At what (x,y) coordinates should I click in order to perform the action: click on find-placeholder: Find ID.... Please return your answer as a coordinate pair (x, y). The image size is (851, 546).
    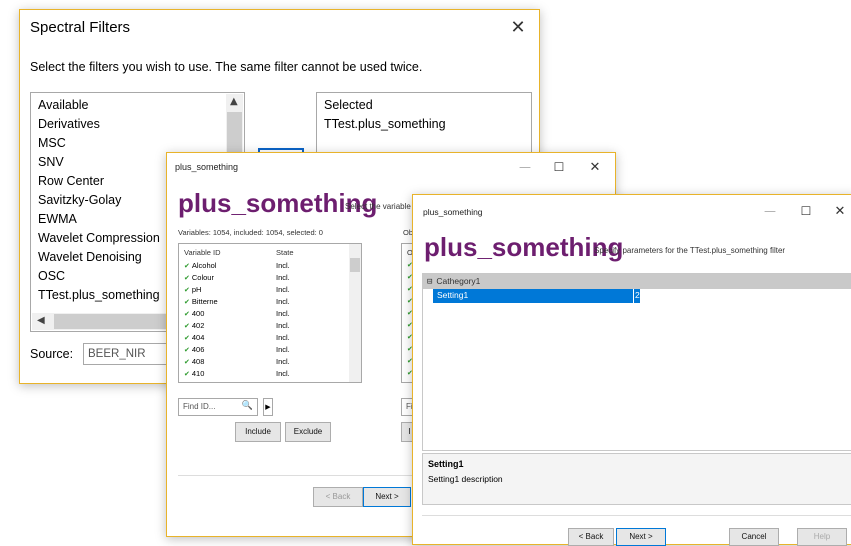
    Looking at the image, I should click on (199, 406).